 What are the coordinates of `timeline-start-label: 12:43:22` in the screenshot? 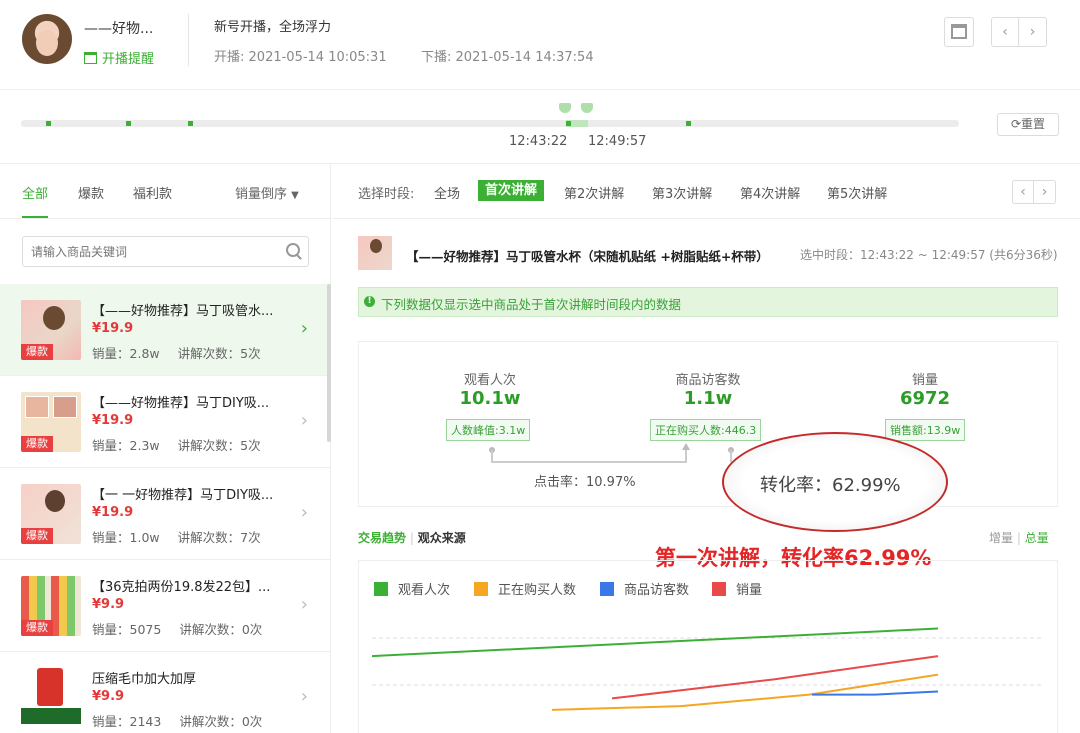 It's located at (538, 141).